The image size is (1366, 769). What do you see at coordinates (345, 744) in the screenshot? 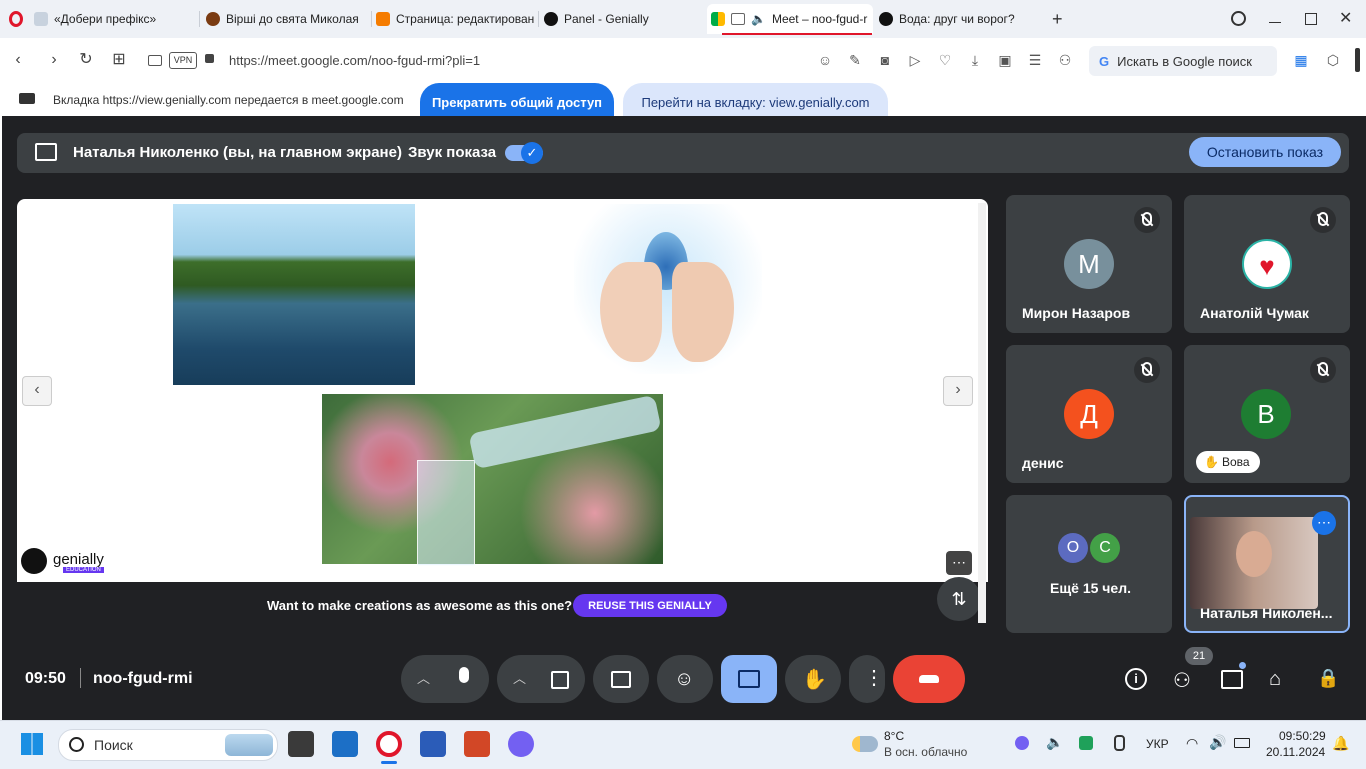
I see `microsoft-store-icon` at bounding box center [345, 744].